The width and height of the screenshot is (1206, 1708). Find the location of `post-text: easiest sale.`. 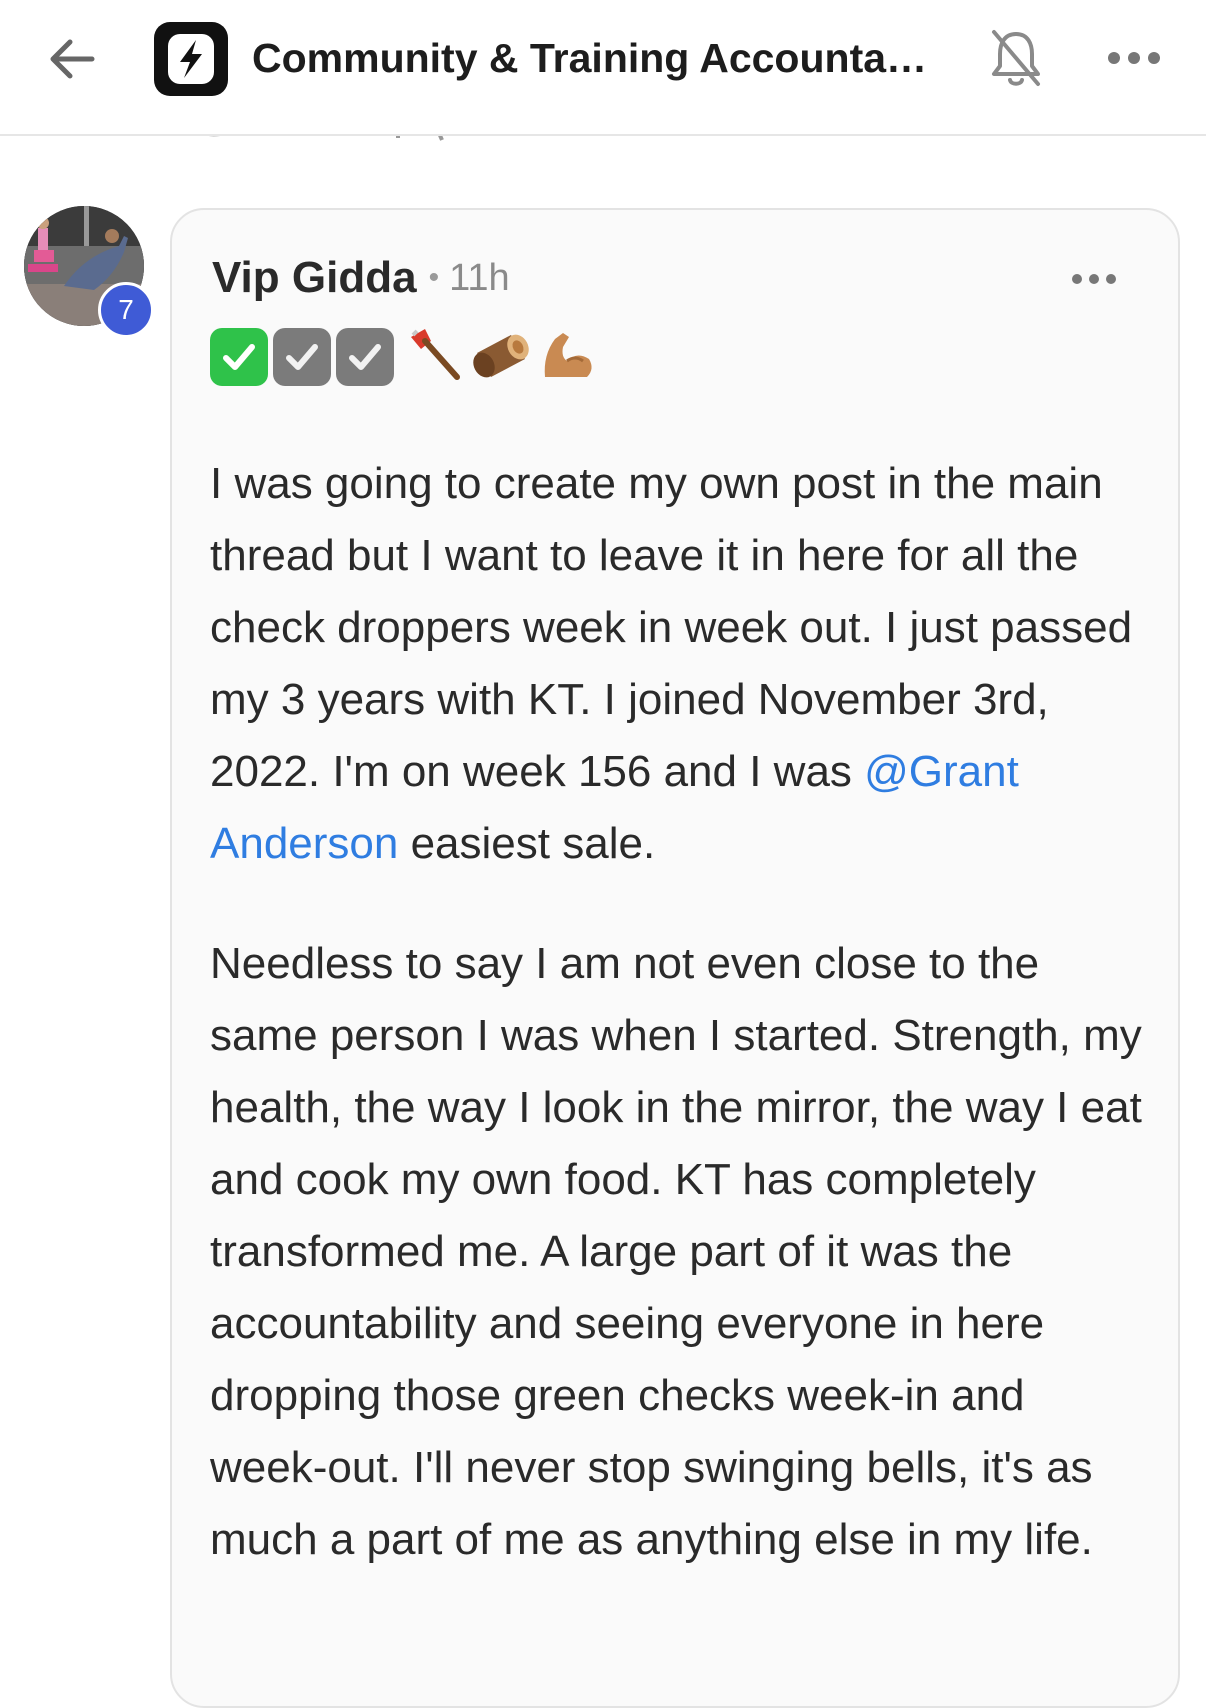

post-text: easiest sale. is located at coordinates (527, 843).